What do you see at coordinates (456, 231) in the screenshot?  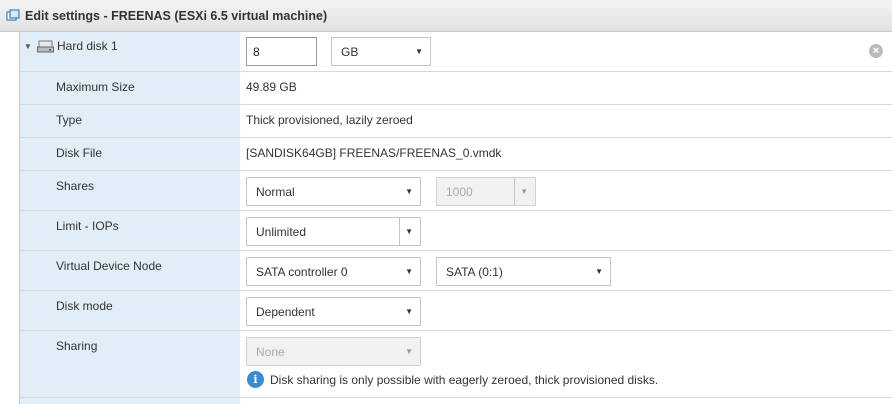 I see `limit-iops-row: Limit - IOPs Unlimited ▼` at bounding box center [456, 231].